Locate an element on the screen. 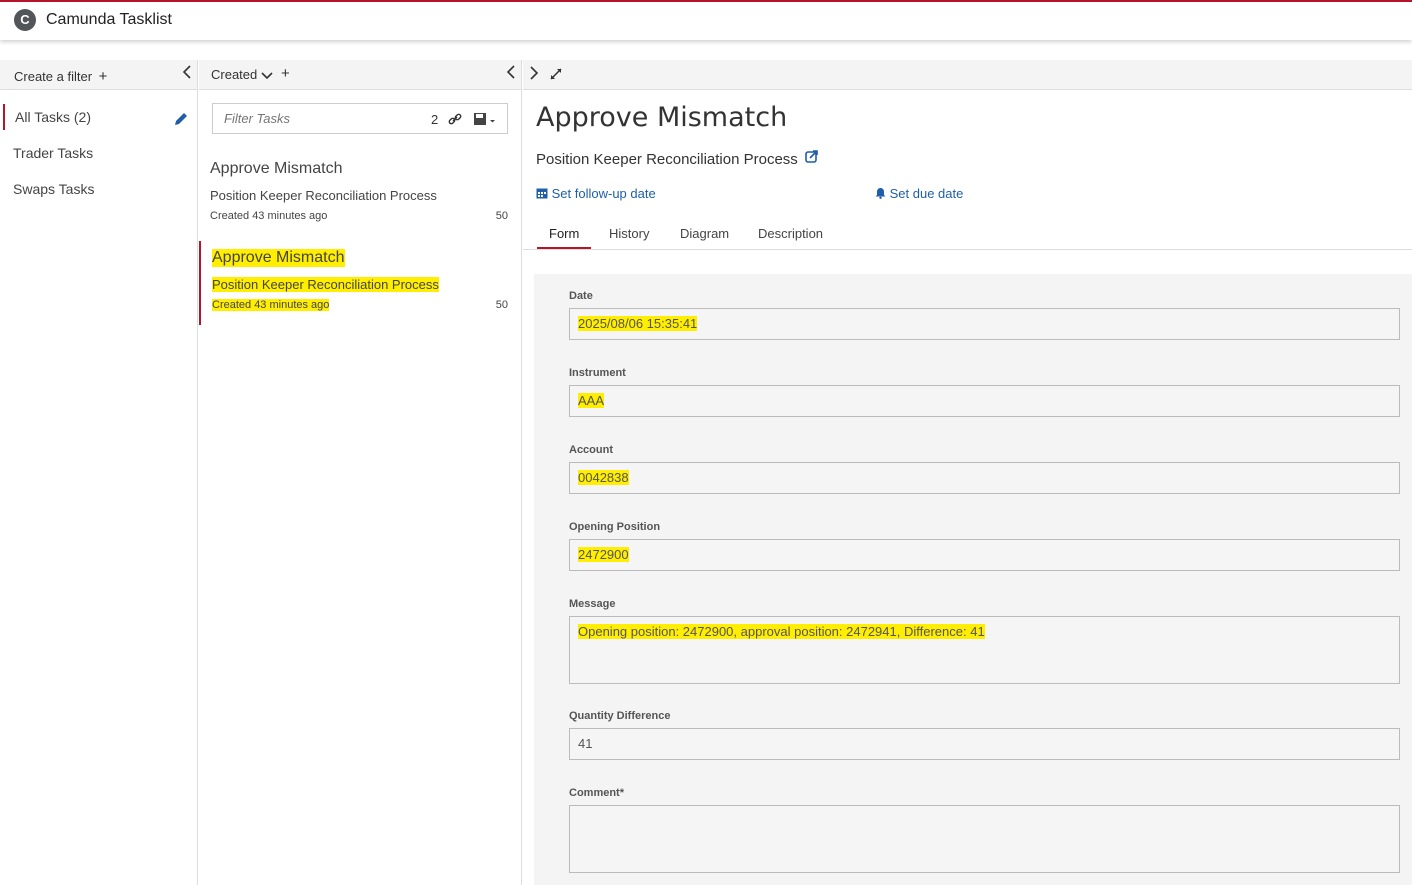 The height and width of the screenshot is (885, 1412). set-due-date-button: Set due date is located at coordinates (919, 193).